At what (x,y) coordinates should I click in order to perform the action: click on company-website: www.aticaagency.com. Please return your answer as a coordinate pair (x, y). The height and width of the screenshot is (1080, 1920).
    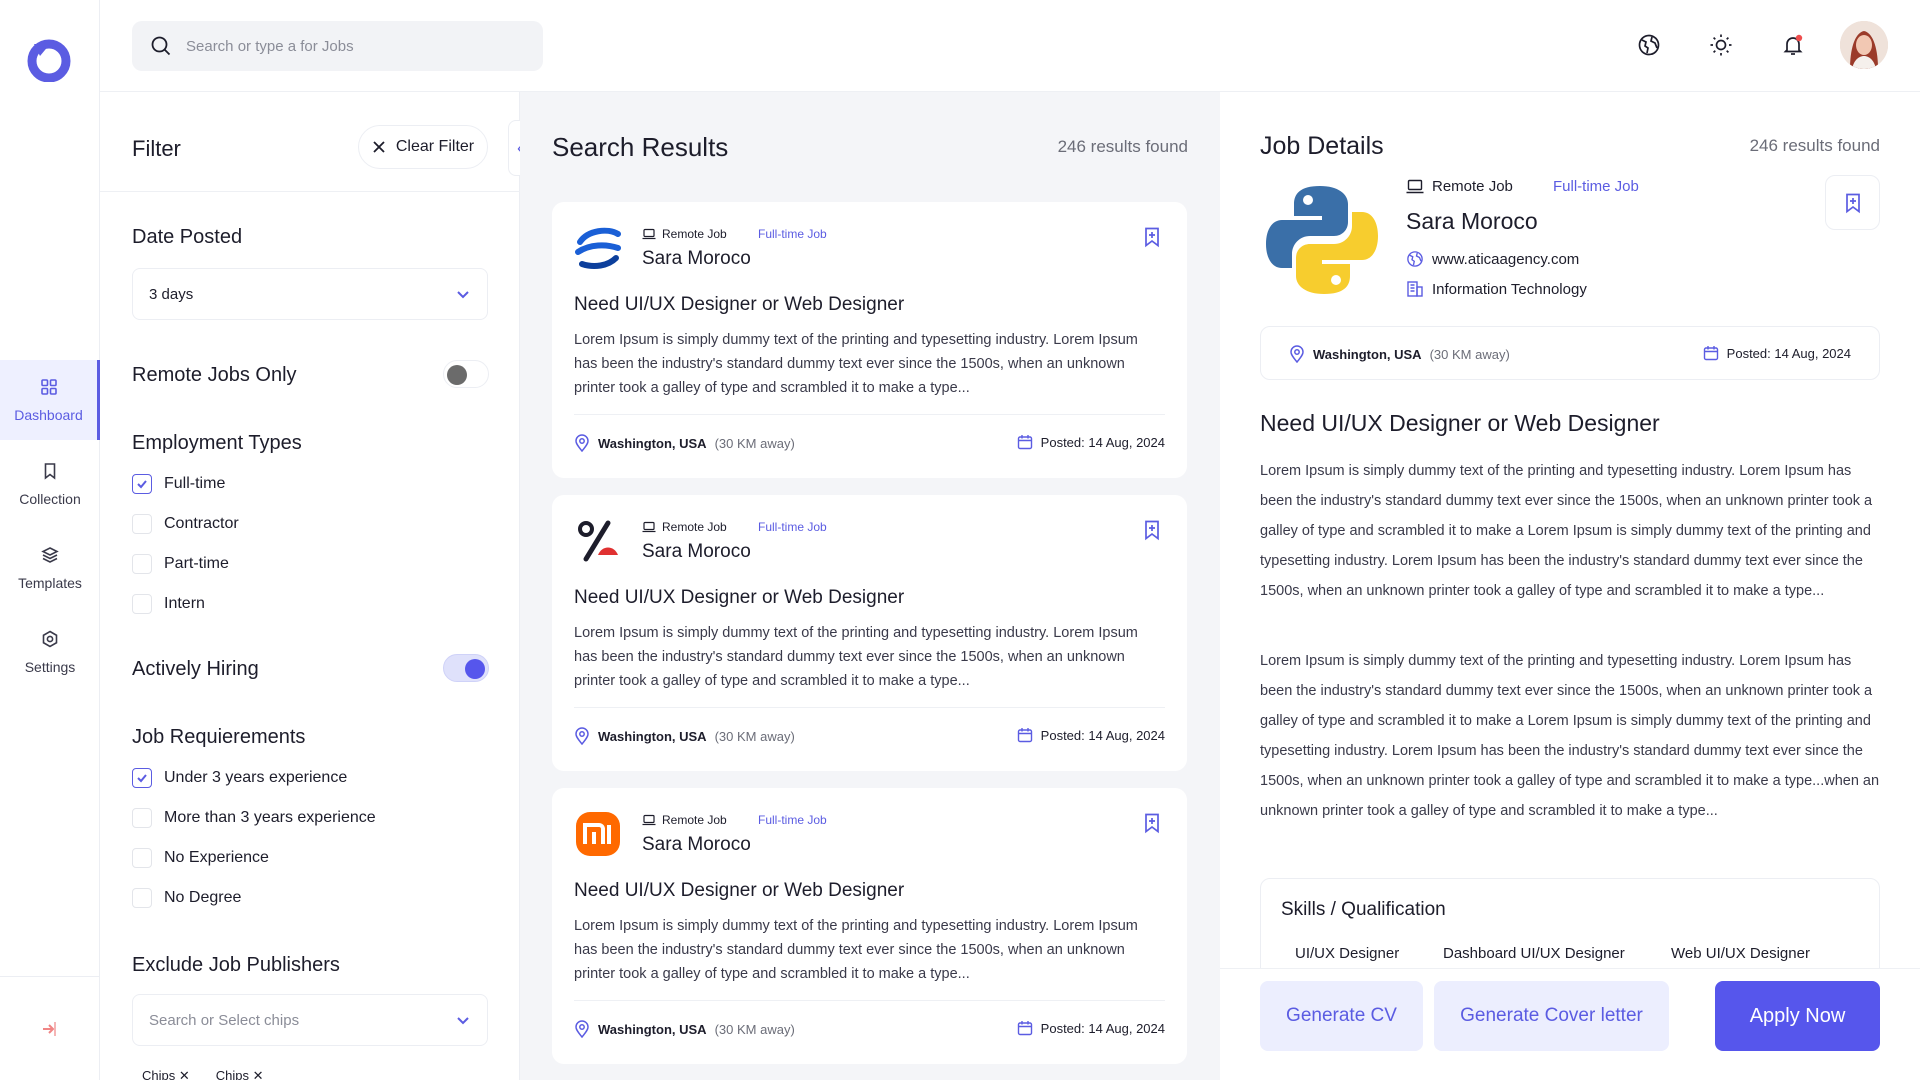
    Looking at the image, I should click on (1492, 259).